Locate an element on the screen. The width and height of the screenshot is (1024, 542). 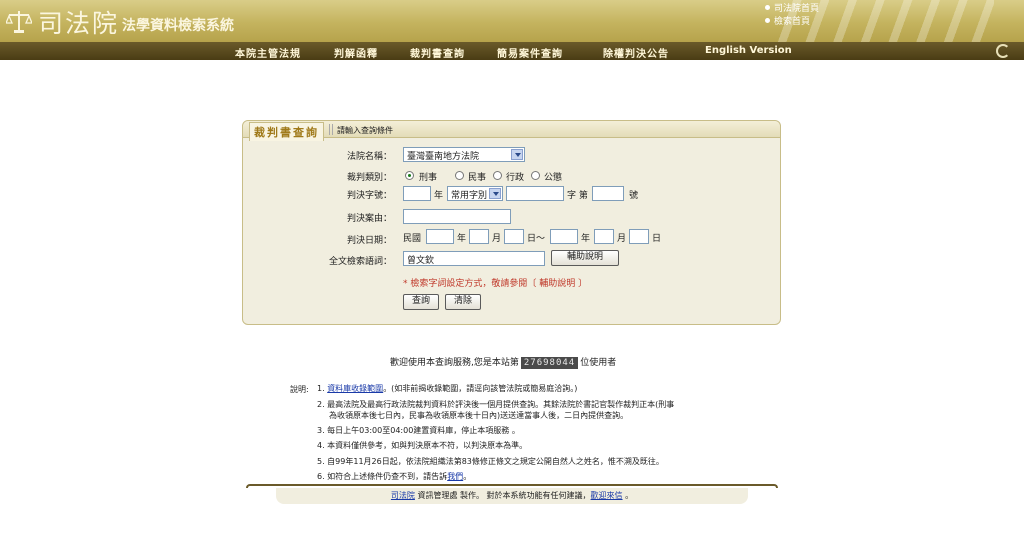
category-admin-label: 行政 is located at coordinates (515, 178).